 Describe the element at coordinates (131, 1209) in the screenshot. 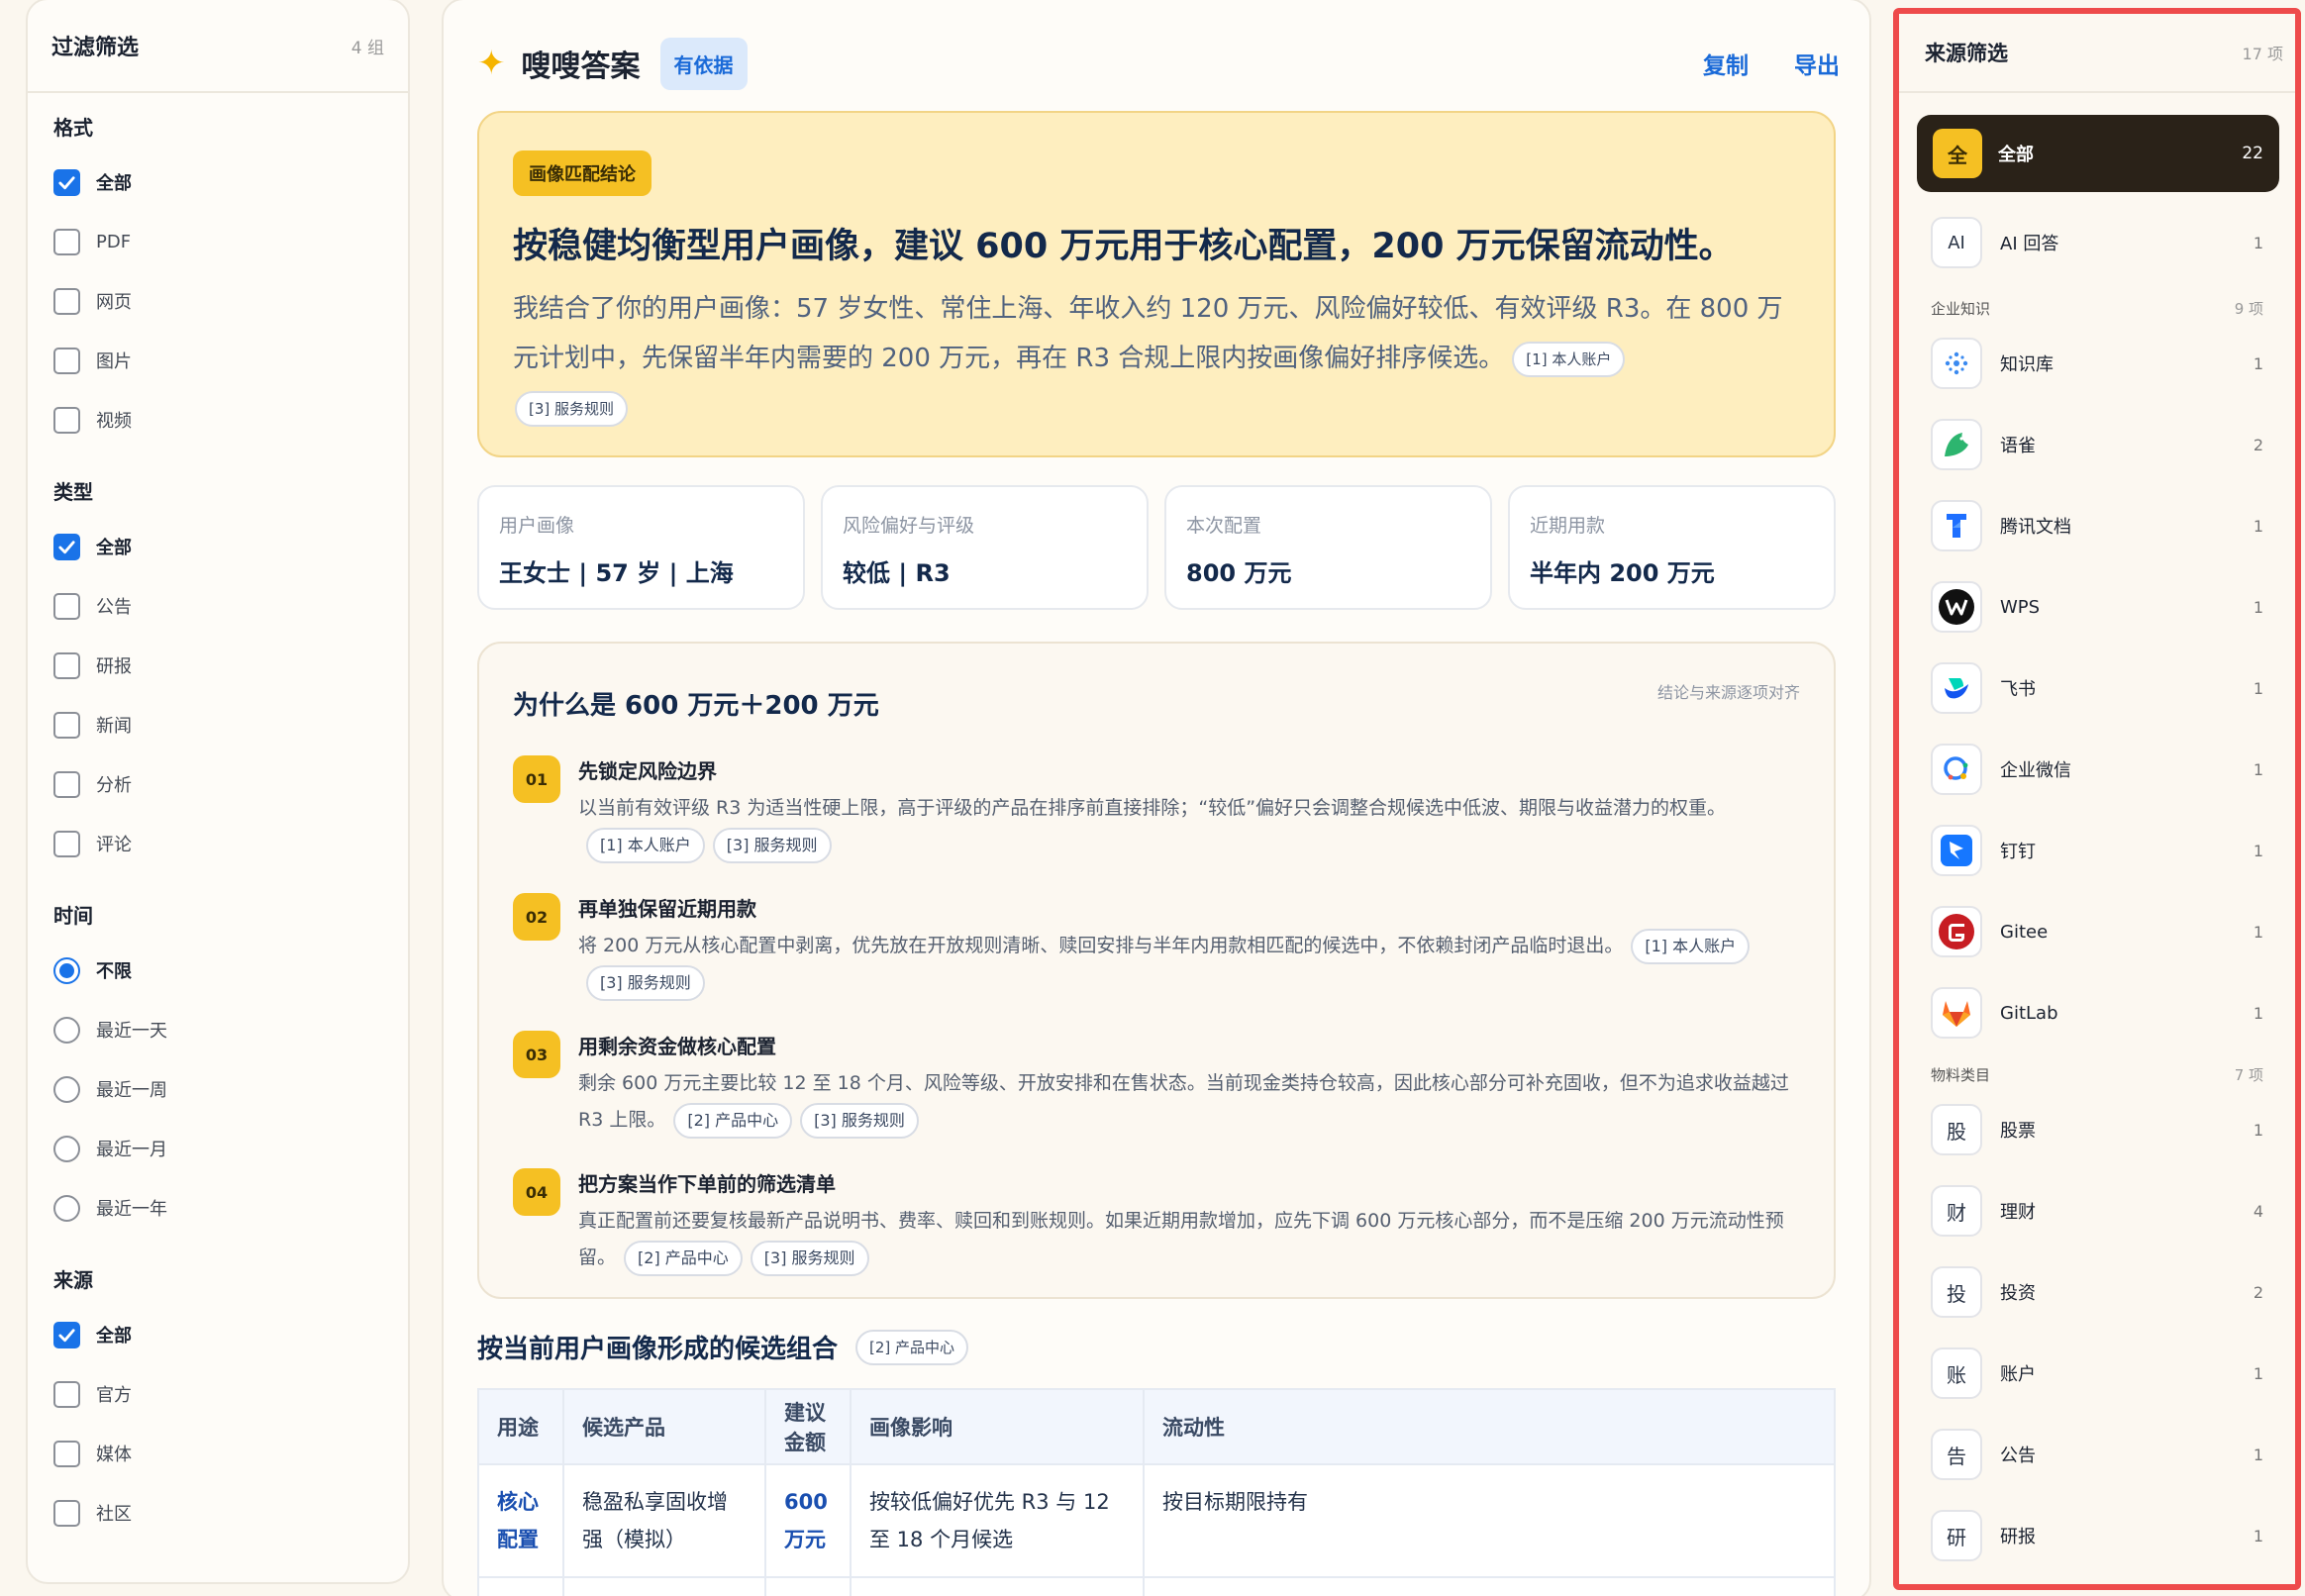

I see `filter-option-label: 最近一年` at that location.